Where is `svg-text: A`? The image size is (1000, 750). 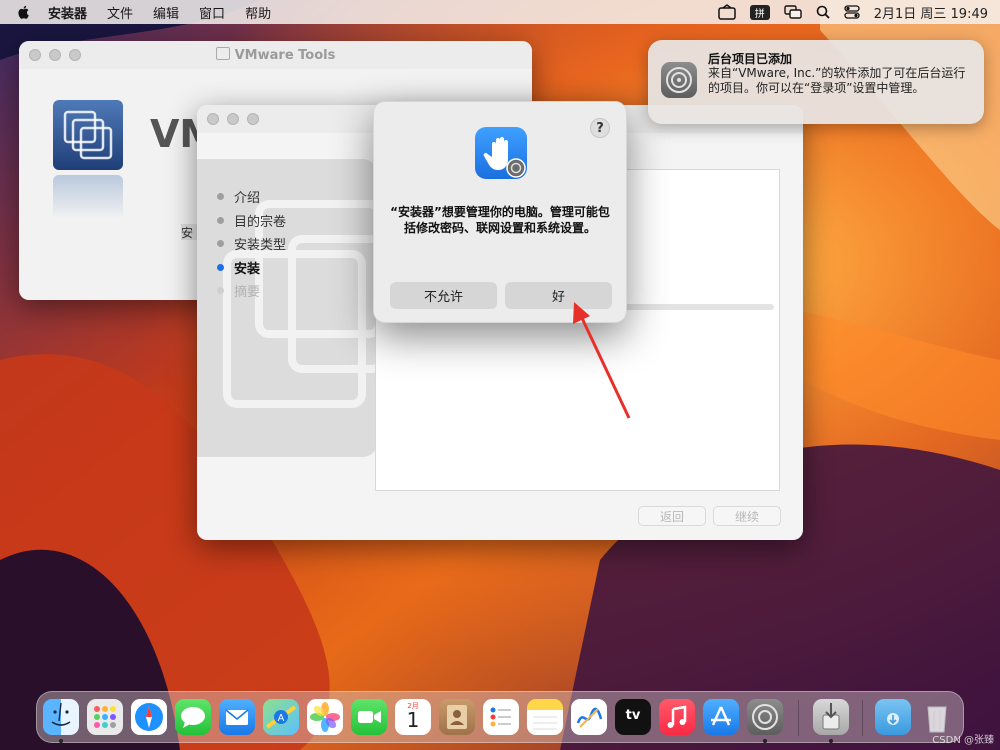
svg-text: A is located at coordinates (281, 718).